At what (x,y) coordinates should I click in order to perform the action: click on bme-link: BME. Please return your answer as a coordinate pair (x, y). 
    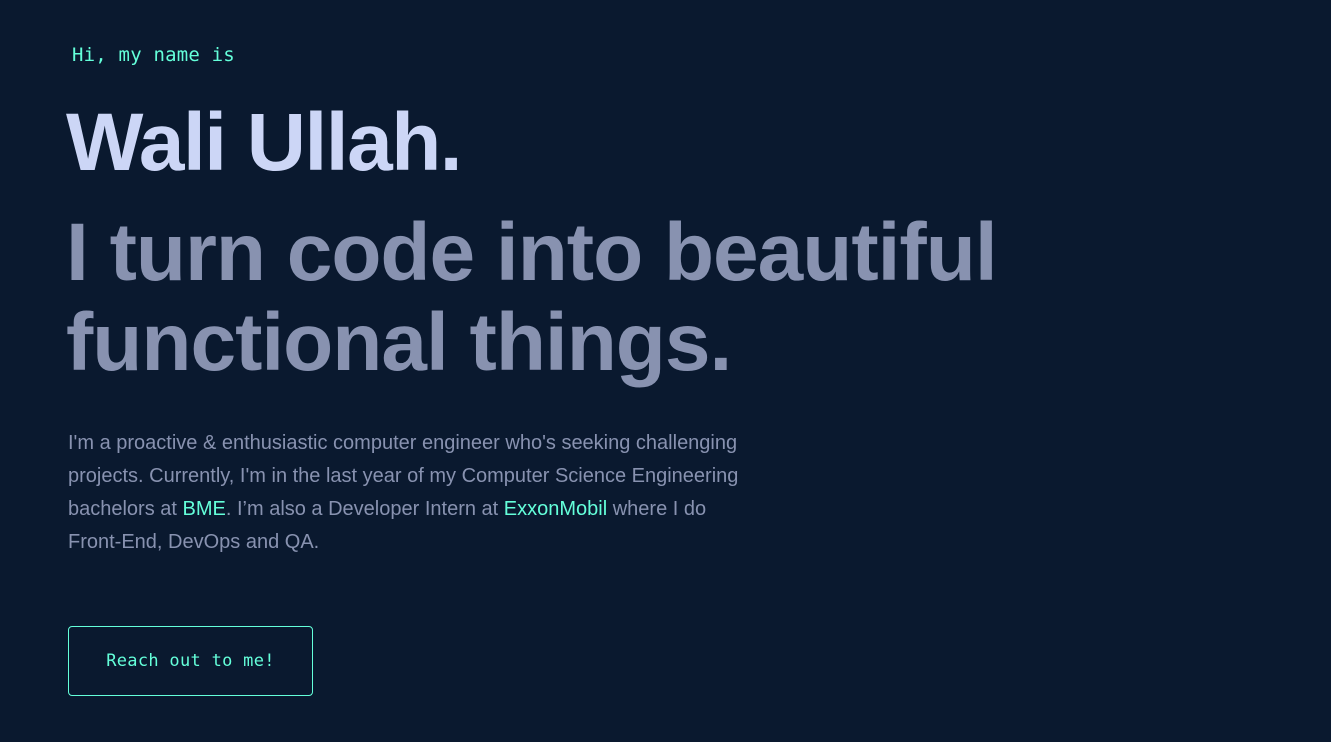
    Looking at the image, I should click on (204, 509).